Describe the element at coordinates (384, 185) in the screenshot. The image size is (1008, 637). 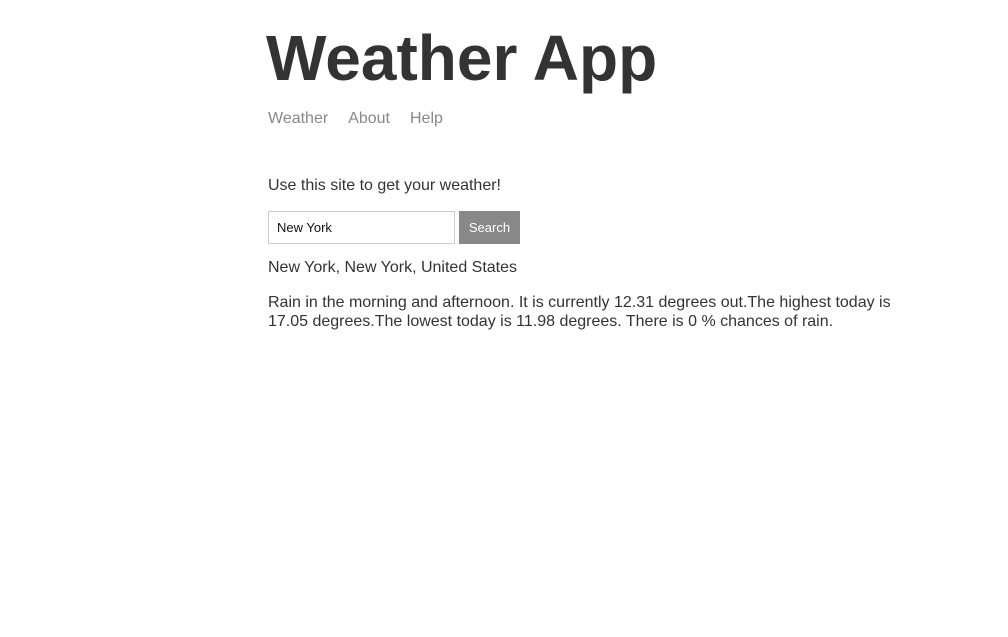
I see `intro-text: Use this site to get your weather!` at that location.